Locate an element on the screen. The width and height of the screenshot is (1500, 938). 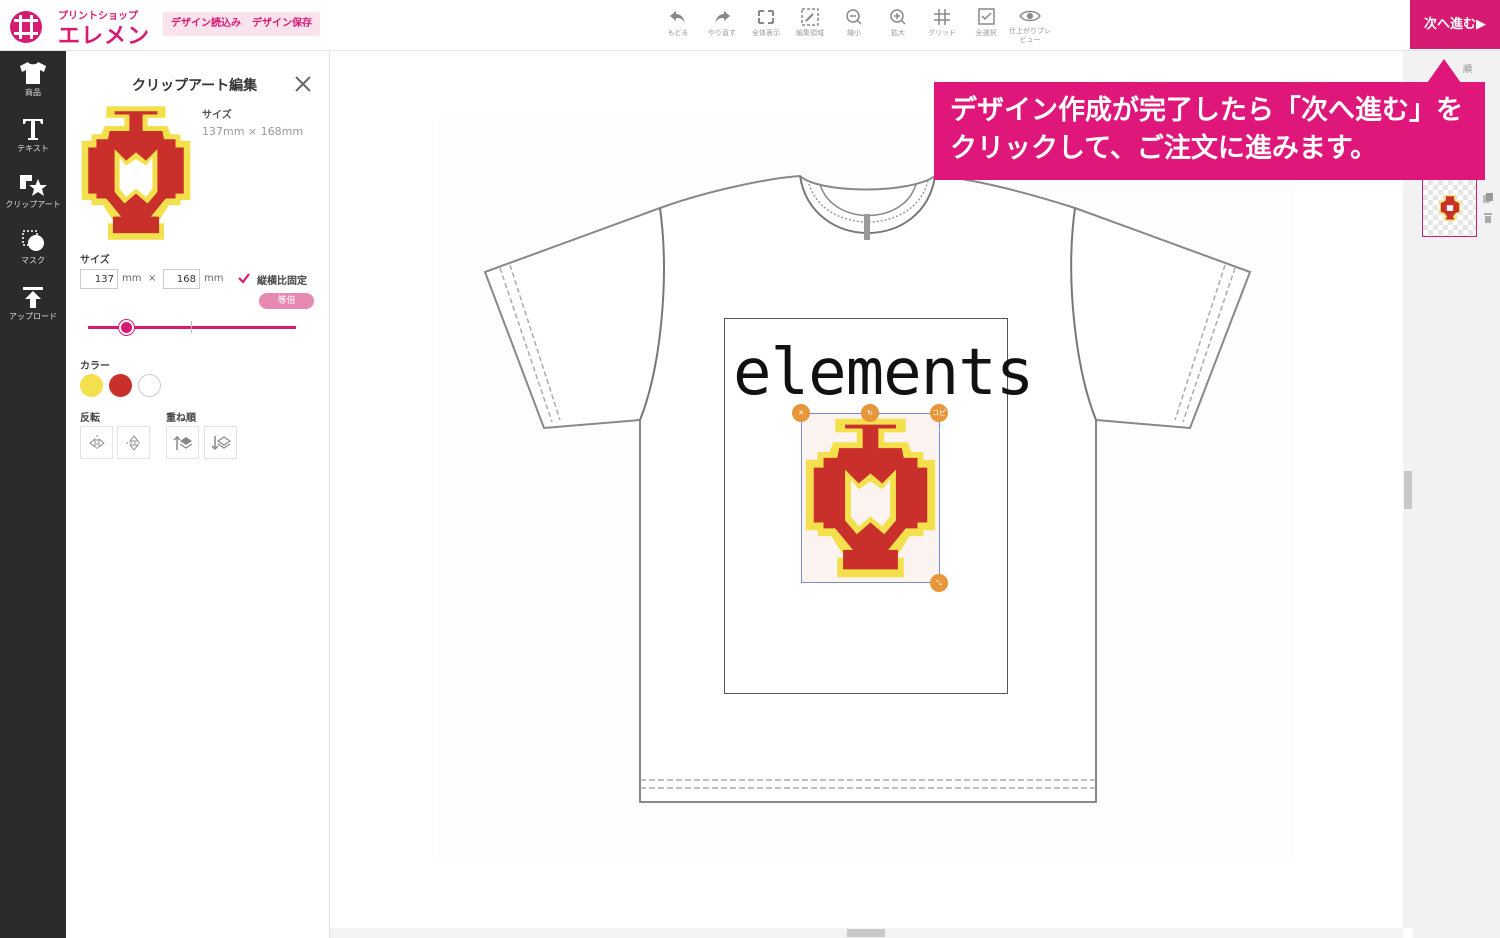
logo-mark-icon is located at coordinates (26, 27).